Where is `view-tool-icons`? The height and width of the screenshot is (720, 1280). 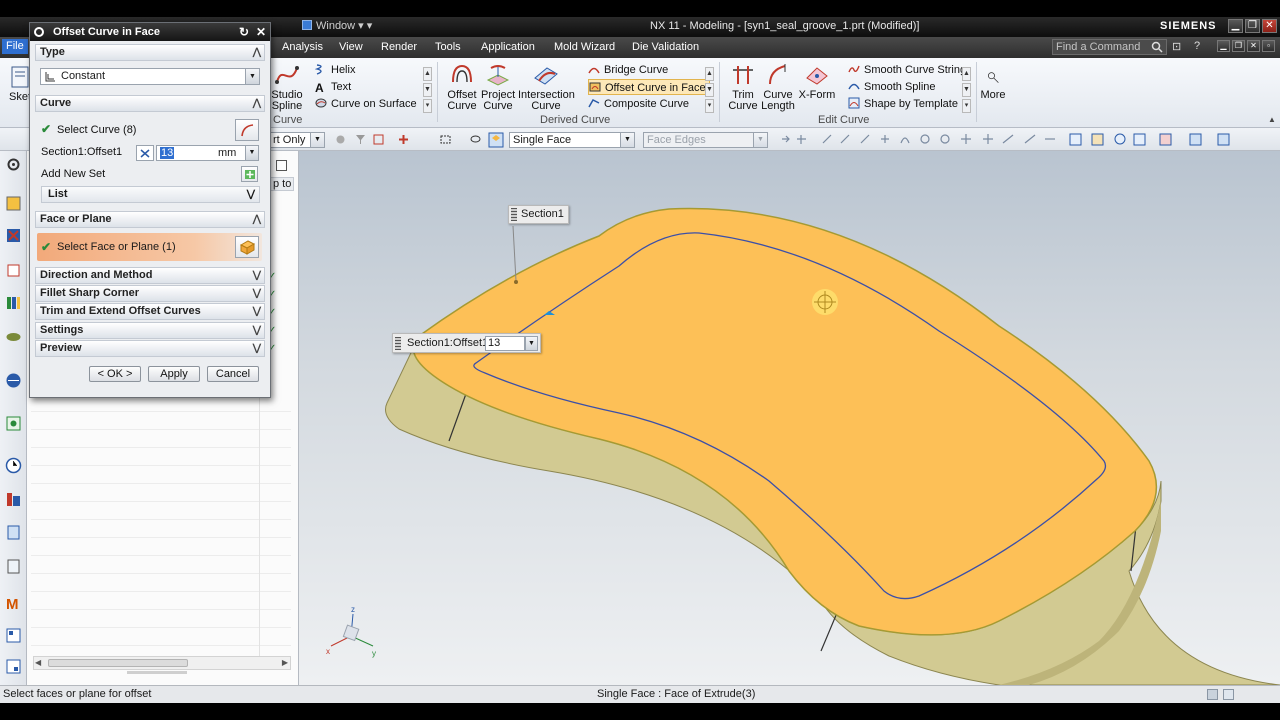 view-tool-icons is located at coordinates (1173, 139).